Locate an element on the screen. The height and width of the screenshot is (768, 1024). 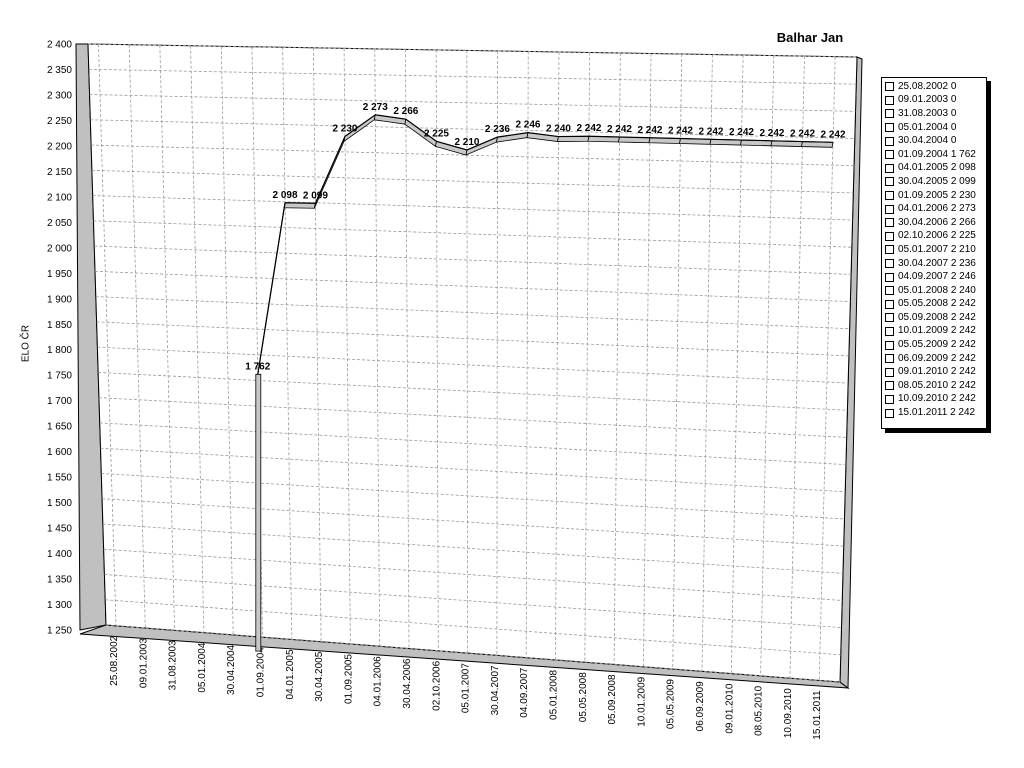
legend-item: 05.01.2008 2 240 is located at coordinates (935, 291).